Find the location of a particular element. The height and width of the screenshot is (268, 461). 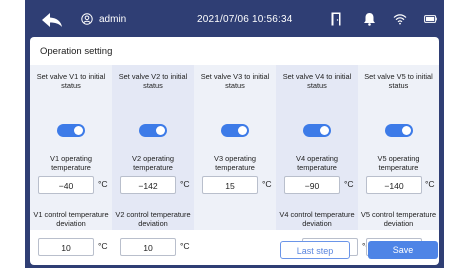

set-valve-label-v5: Set valve V5 to initial status is located at coordinates (398, 81).